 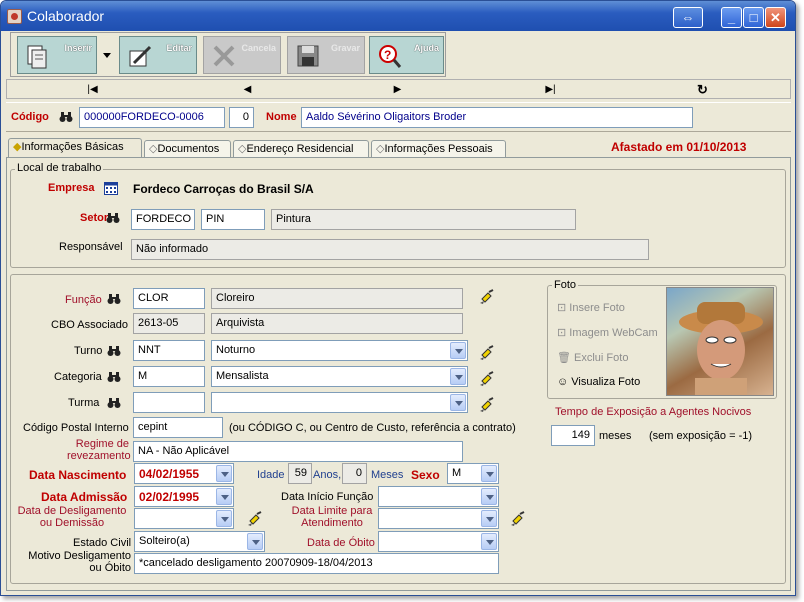 I want to click on turma-code-input, so click(x=169, y=402).